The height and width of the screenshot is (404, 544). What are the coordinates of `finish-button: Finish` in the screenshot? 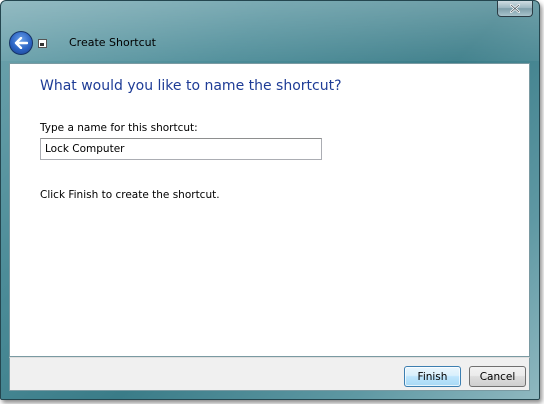 It's located at (432, 376).